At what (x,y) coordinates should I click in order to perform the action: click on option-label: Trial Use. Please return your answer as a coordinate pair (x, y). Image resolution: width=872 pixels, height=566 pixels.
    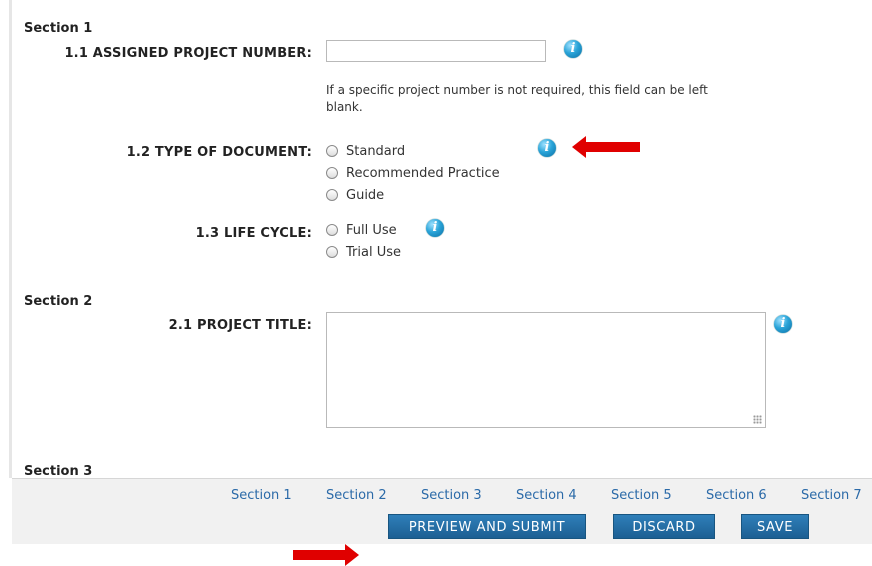
    Looking at the image, I should click on (373, 252).